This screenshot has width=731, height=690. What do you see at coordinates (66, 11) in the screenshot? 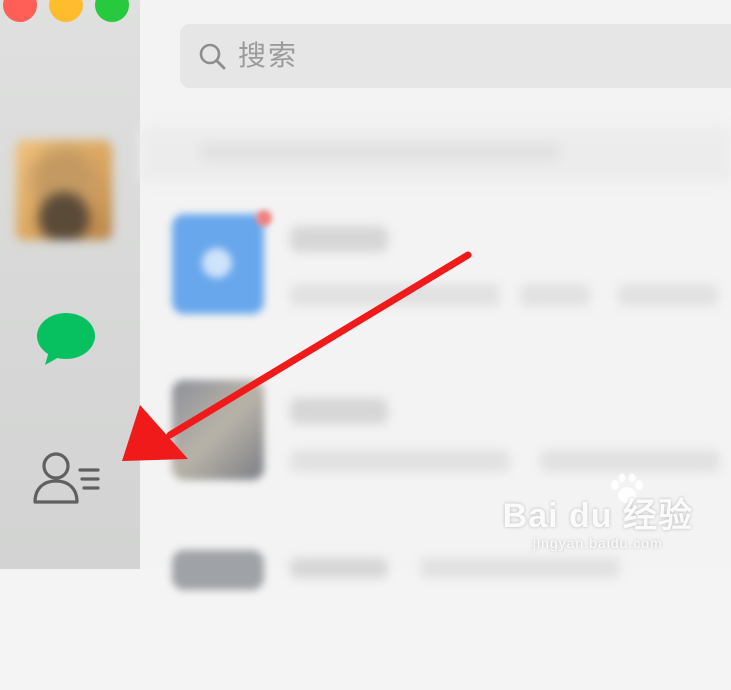
I see `minimize-window-button` at bounding box center [66, 11].